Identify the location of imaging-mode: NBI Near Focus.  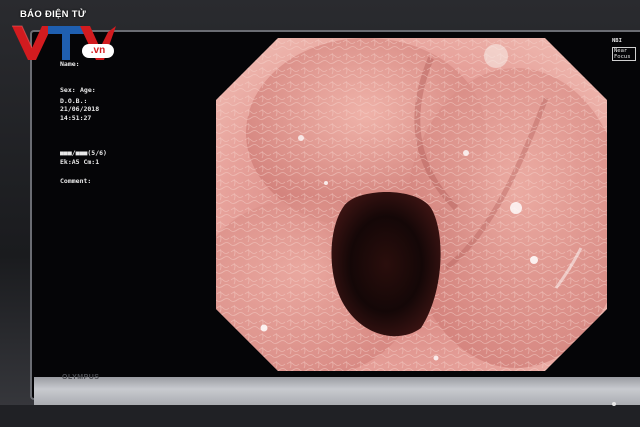
(624, 49).